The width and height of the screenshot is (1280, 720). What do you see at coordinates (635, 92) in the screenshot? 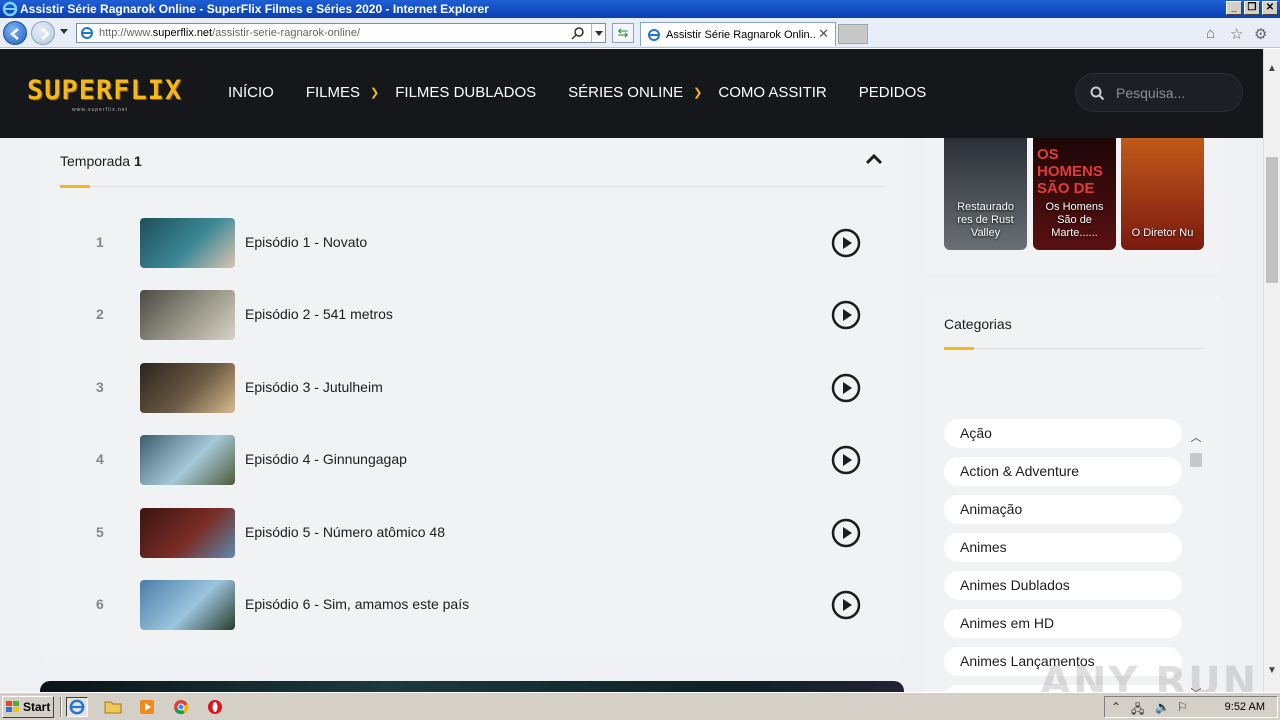
I see `nav-item-series-online: SÉRIES ONLINE ❯` at bounding box center [635, 92].